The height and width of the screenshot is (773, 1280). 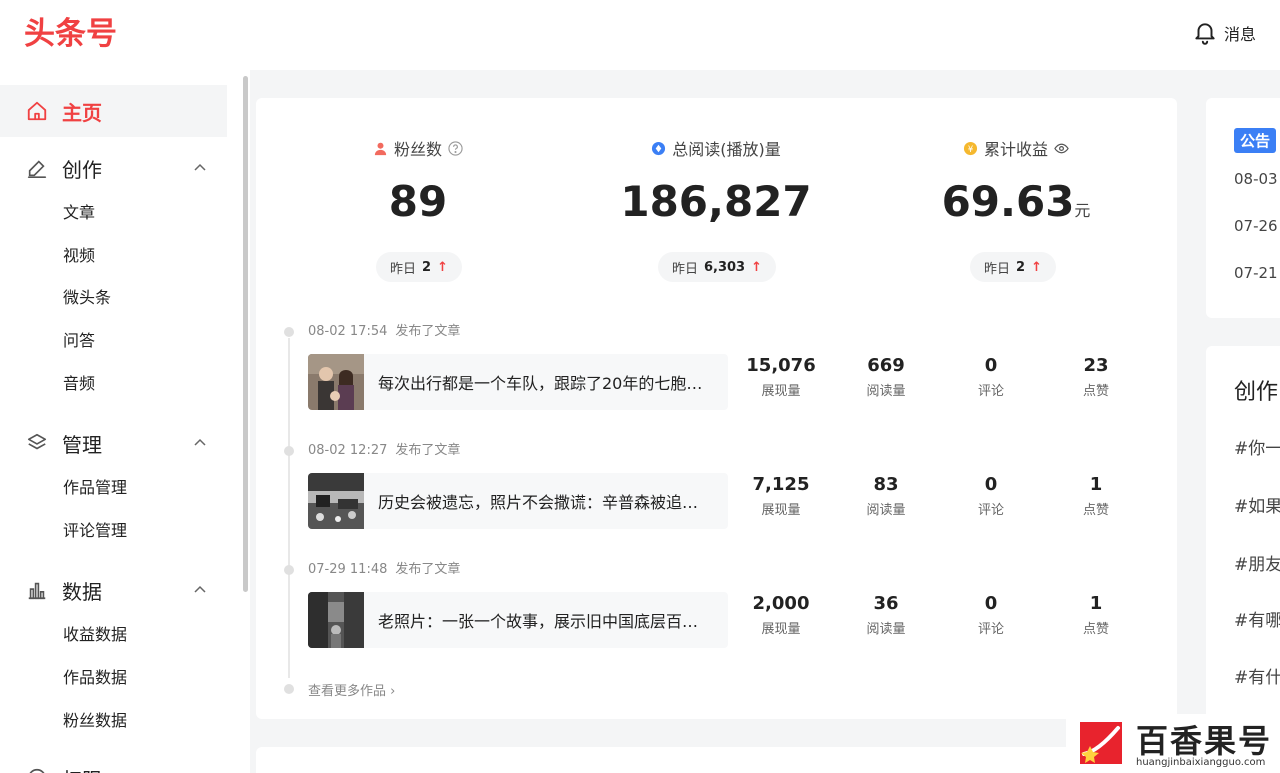 I want to click on watermark: 百香果号 huangjinbaixiangguo.com, so click(x=1173, y=743).